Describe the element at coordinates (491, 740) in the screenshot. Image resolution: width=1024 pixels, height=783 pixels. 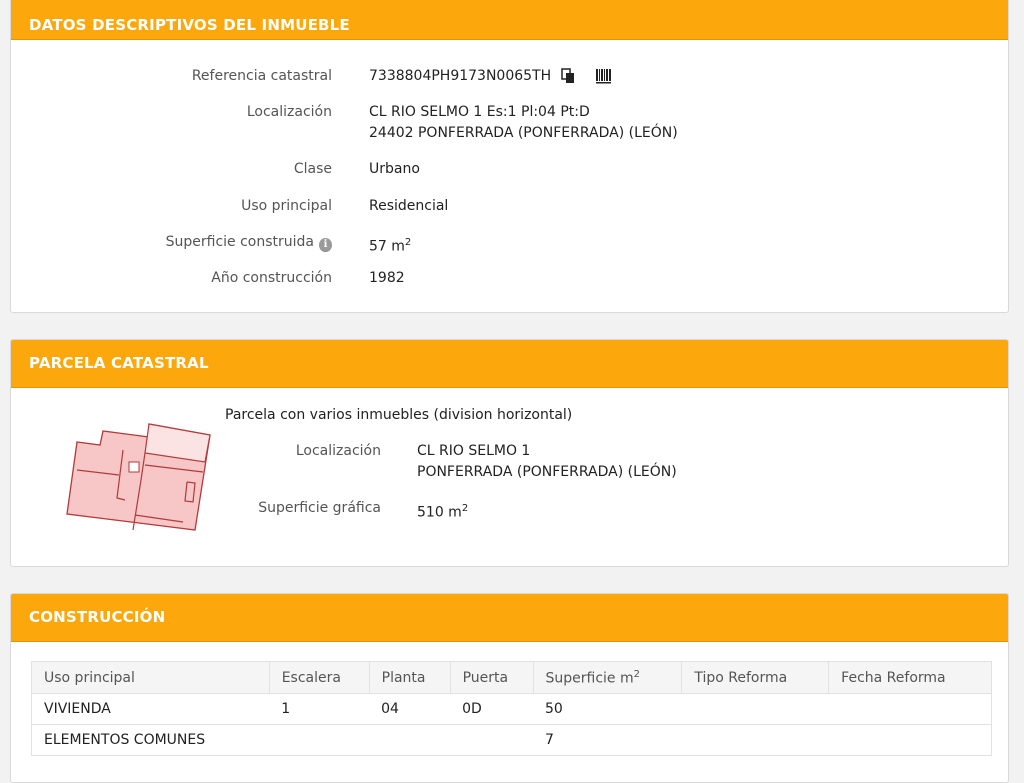
I see `cell-puerta` at that location.